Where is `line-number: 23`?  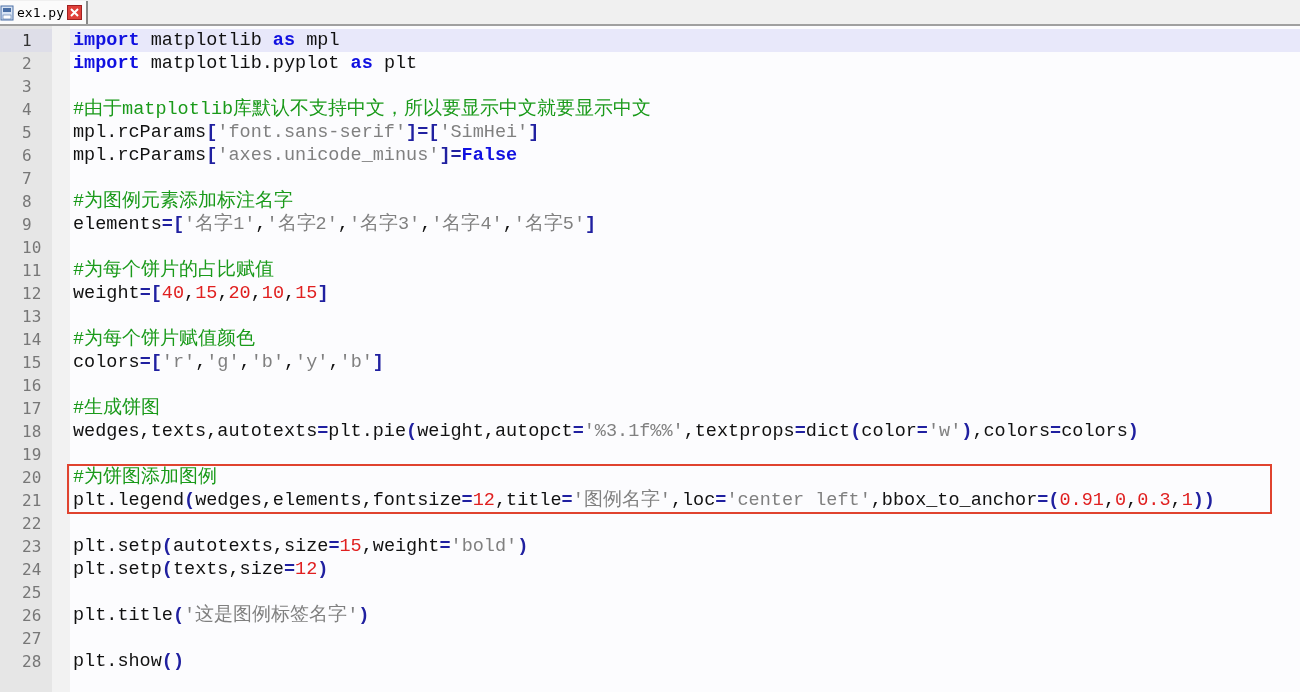 line-number: 23 is located at coordinates (32, 547).